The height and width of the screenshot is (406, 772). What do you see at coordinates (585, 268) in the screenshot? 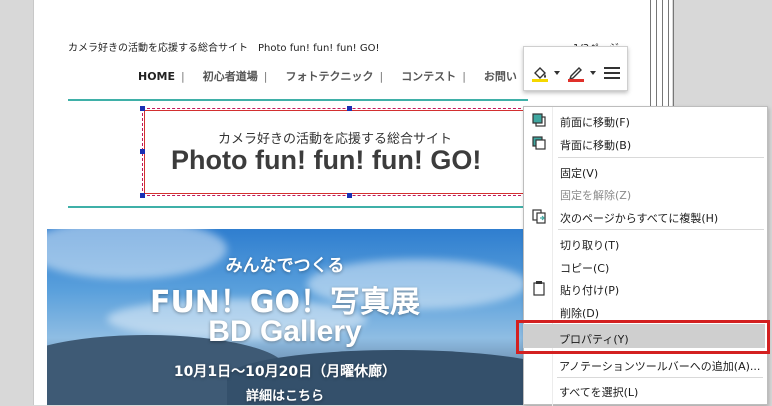
I see `menu-item-label: コピー(C)` at bounding box center [585, 268].